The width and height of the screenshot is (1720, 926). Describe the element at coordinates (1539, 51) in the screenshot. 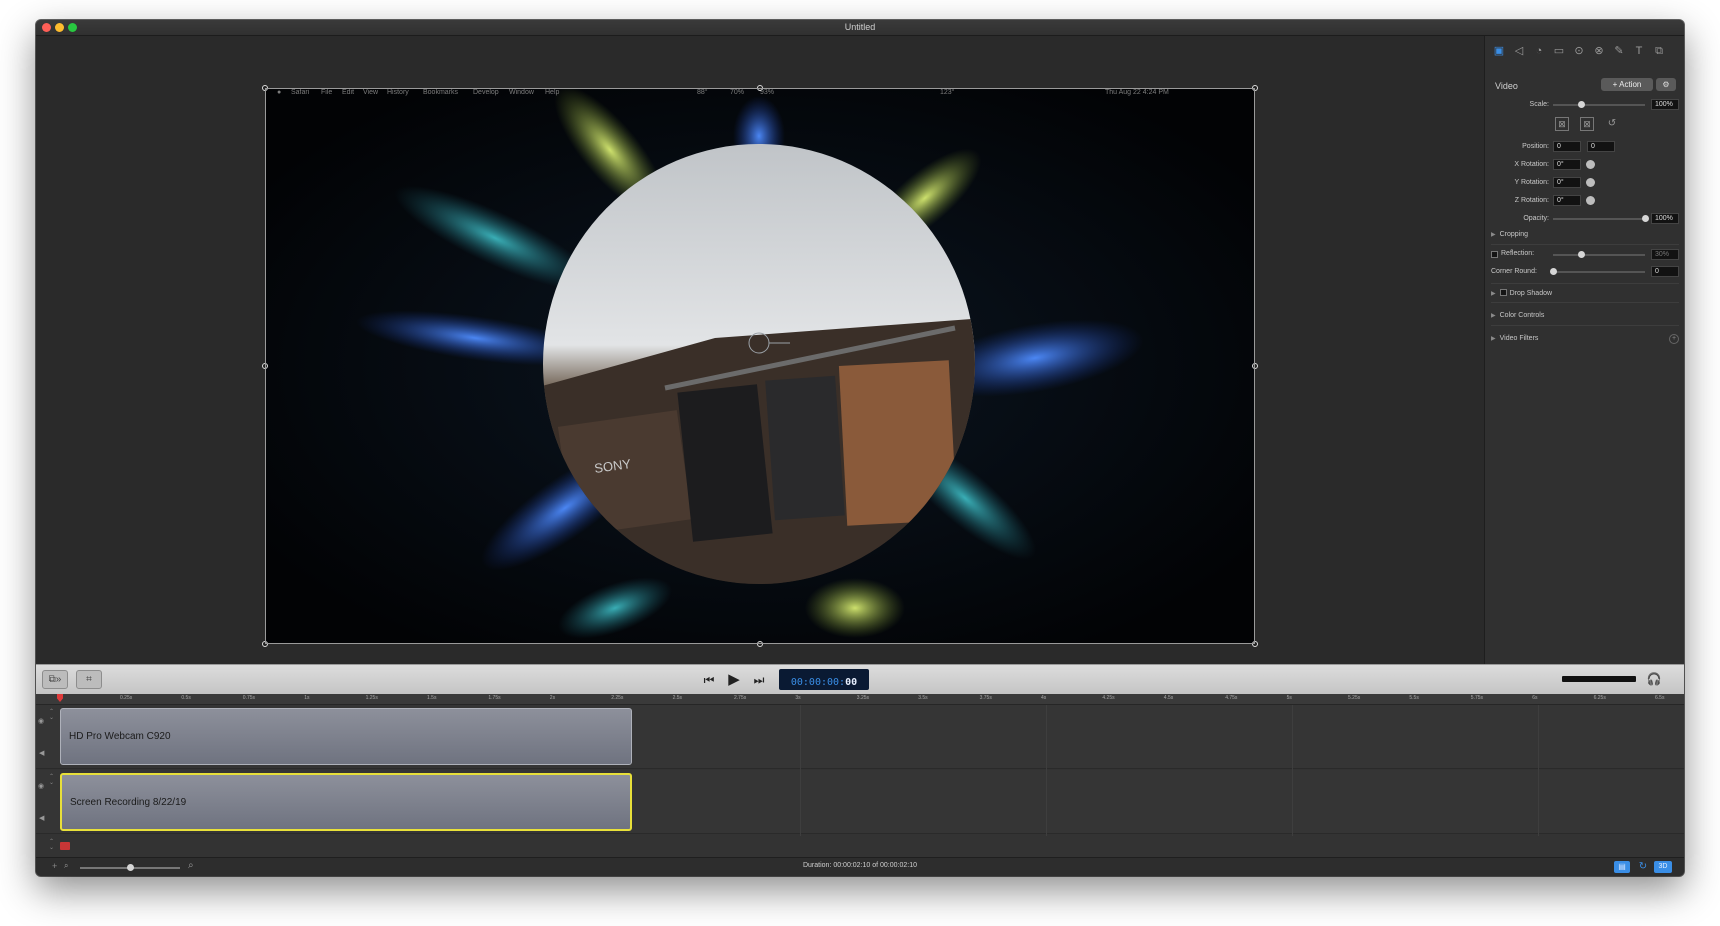

I see `timing-icon: ◔` at that location.